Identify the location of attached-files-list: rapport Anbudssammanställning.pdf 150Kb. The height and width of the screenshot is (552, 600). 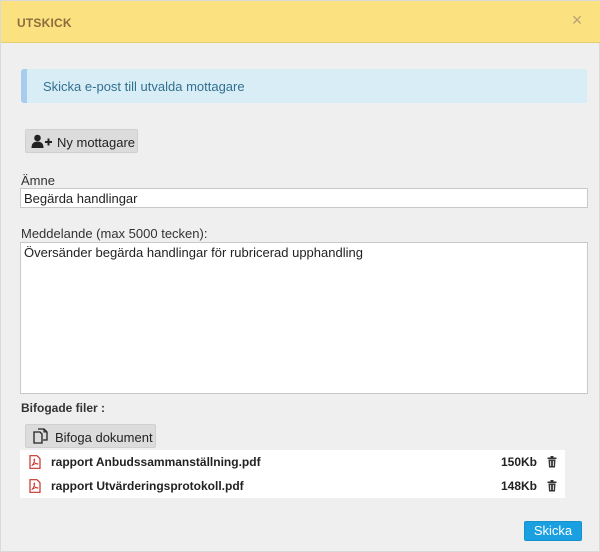
(292, 474).